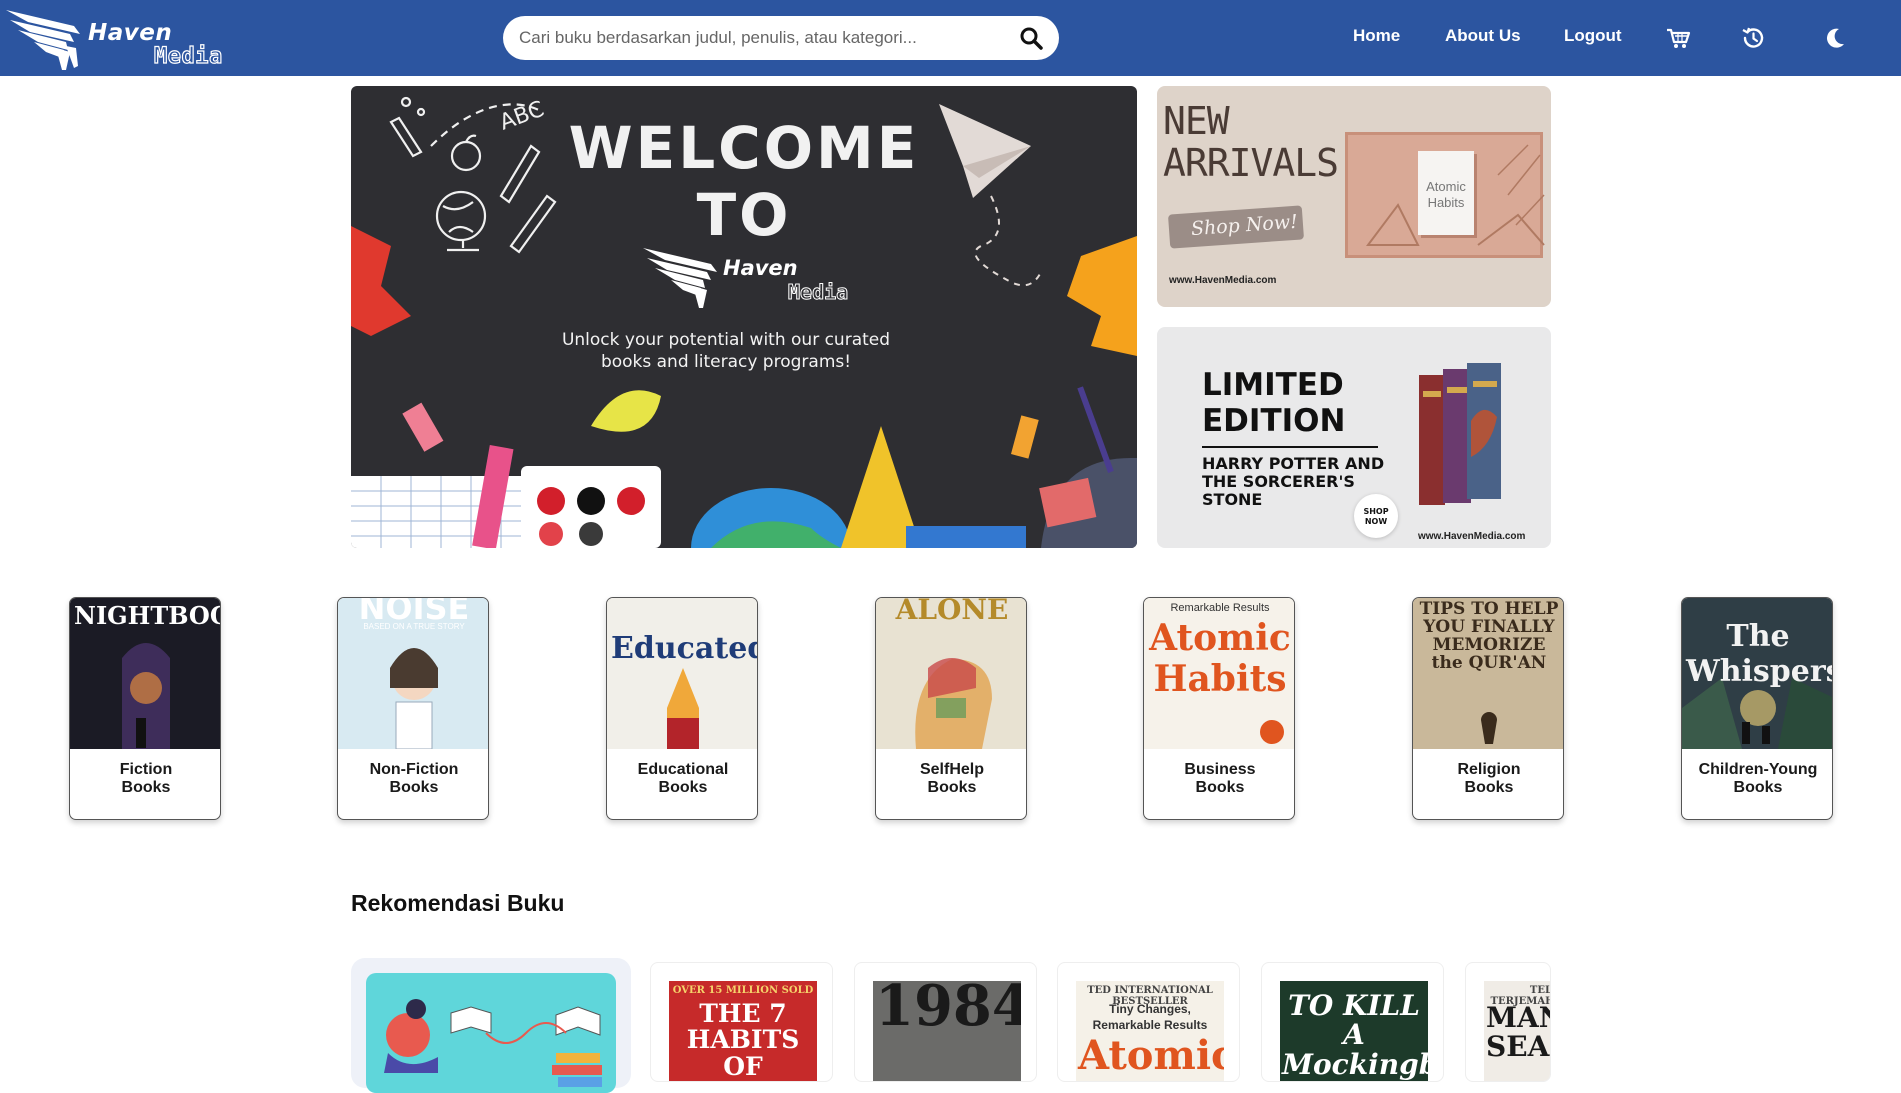 The height and width of the screenshot is (1093, 1901). I want to click on category-cover-image: The Whispers, so click(1757, 673).